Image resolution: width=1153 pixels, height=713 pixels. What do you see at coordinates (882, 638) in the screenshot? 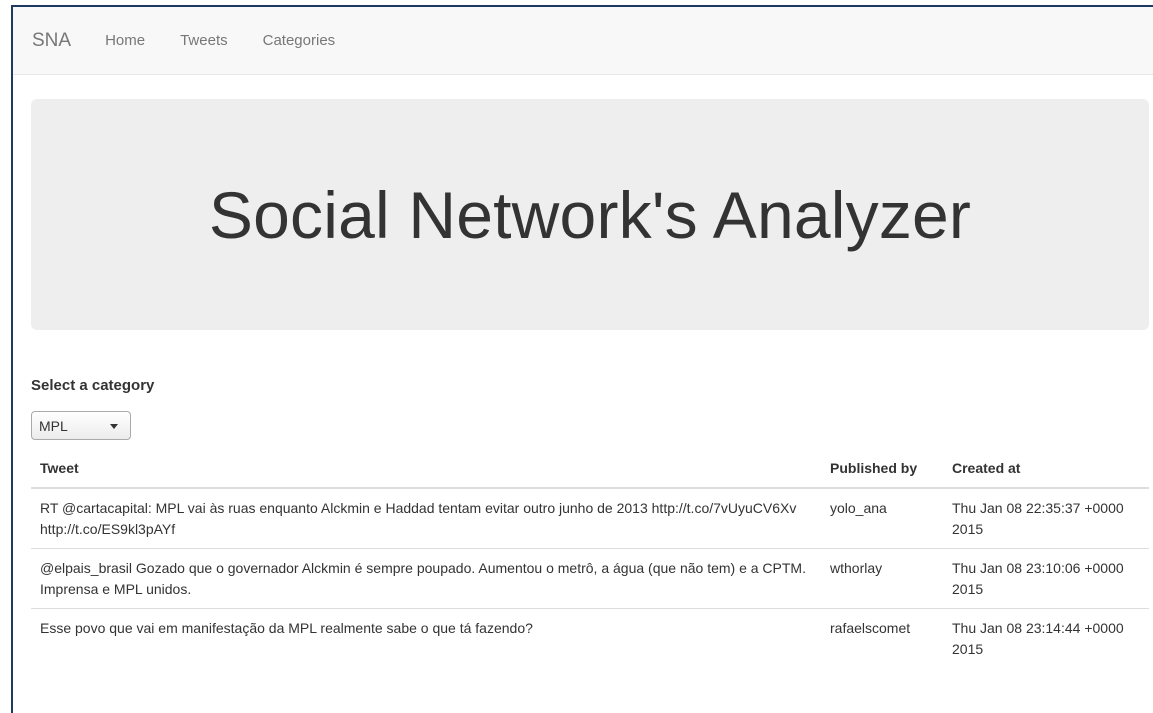
I see `tweet-author: rafaelscomet` at bounding box center [882, 638].